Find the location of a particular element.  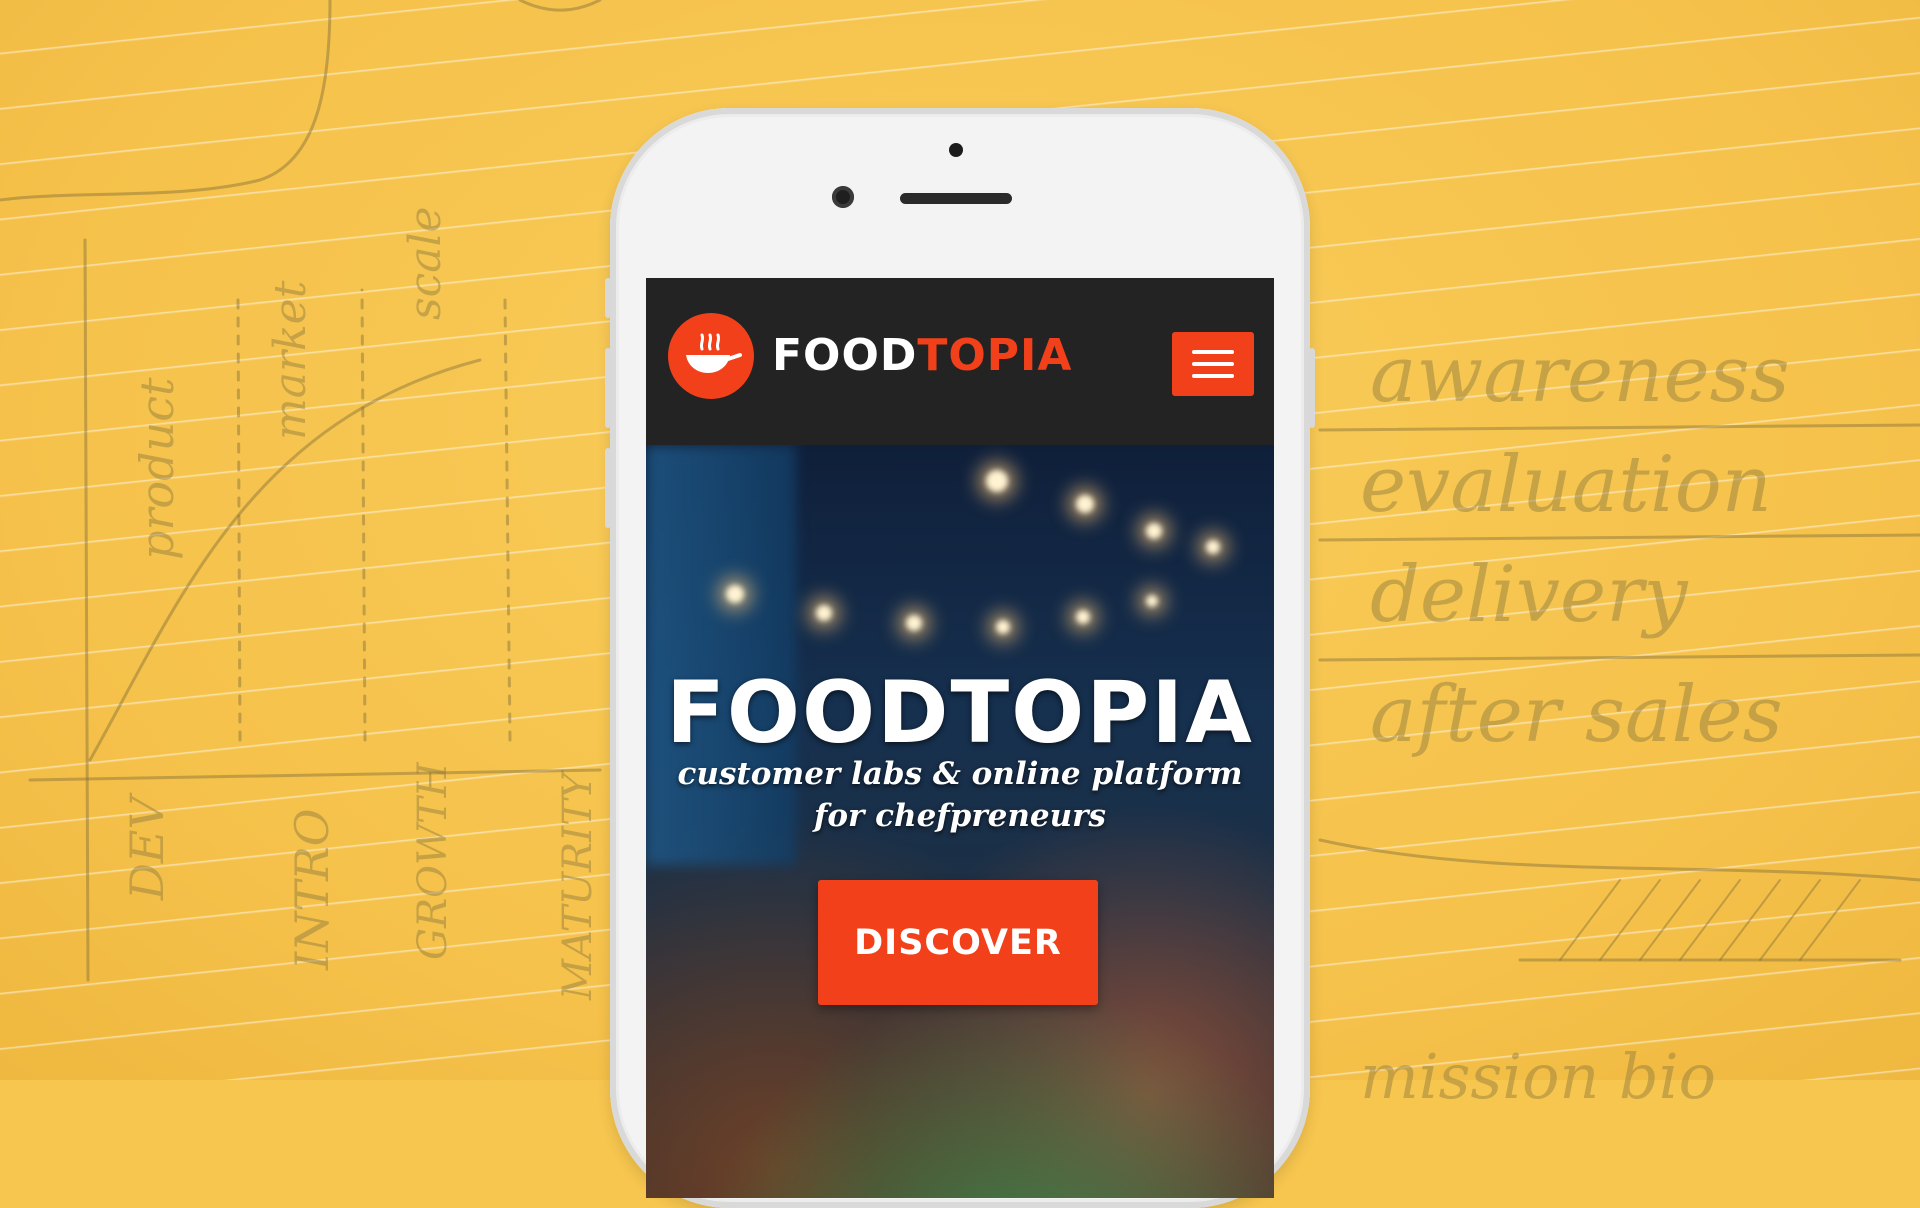

sketch-word-product: product is located at coordinates (157, 468).